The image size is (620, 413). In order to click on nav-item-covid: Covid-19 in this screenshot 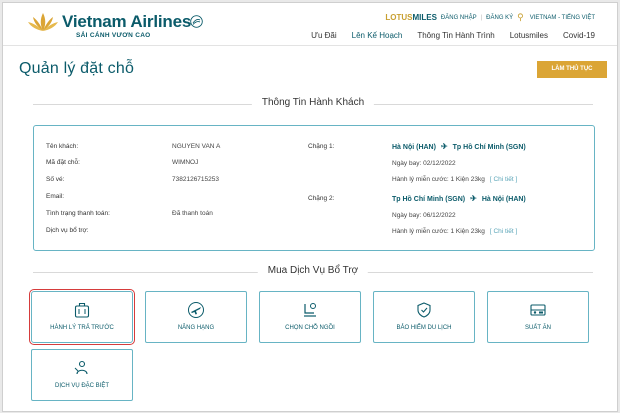, I will do `click(579, 35)`.